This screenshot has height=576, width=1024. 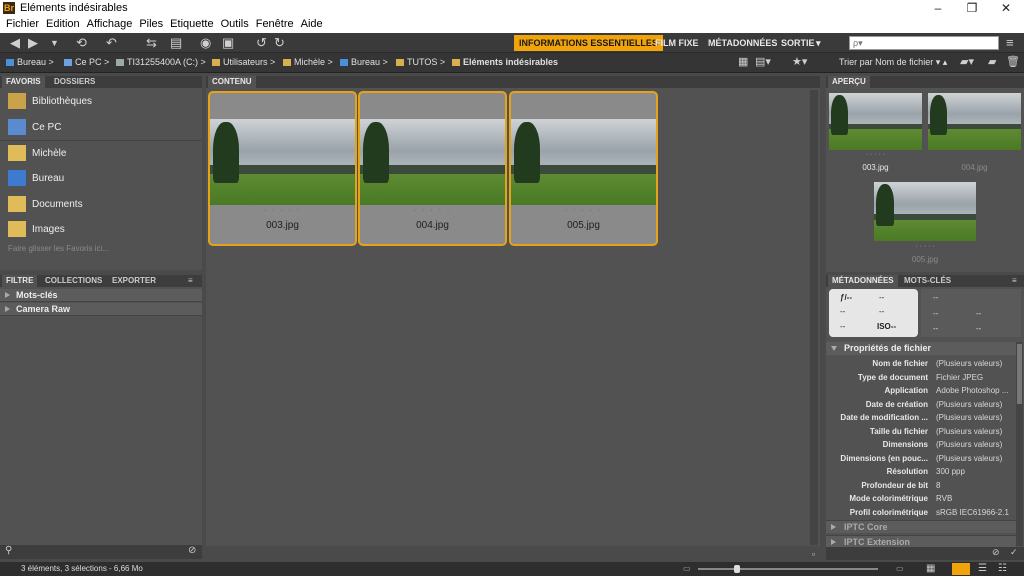 I want to click on breadcrumb-item: Ce PC >, so click(x=86, y=62).